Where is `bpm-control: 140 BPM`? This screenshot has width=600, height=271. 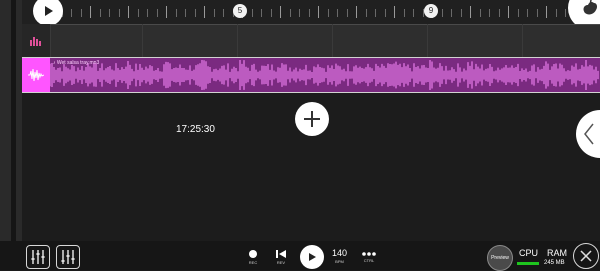
bpm-control: 140 BPM is located at coordinates (339, 256).